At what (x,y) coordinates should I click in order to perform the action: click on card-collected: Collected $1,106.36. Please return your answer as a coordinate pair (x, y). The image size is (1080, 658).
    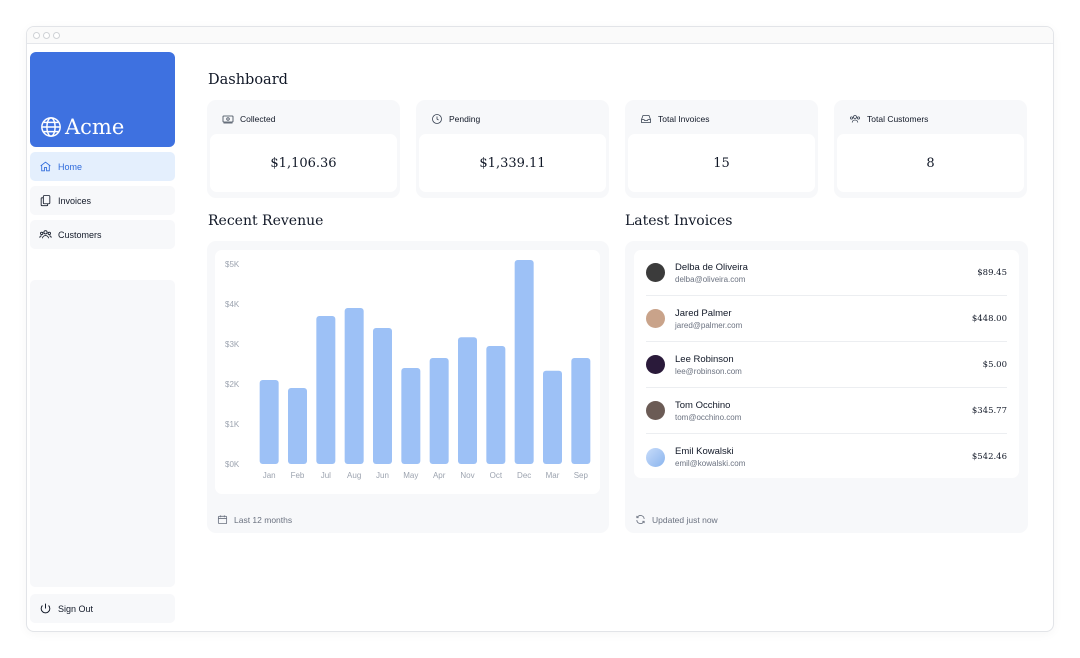
    Looking at the image, I should click on (303, 149).